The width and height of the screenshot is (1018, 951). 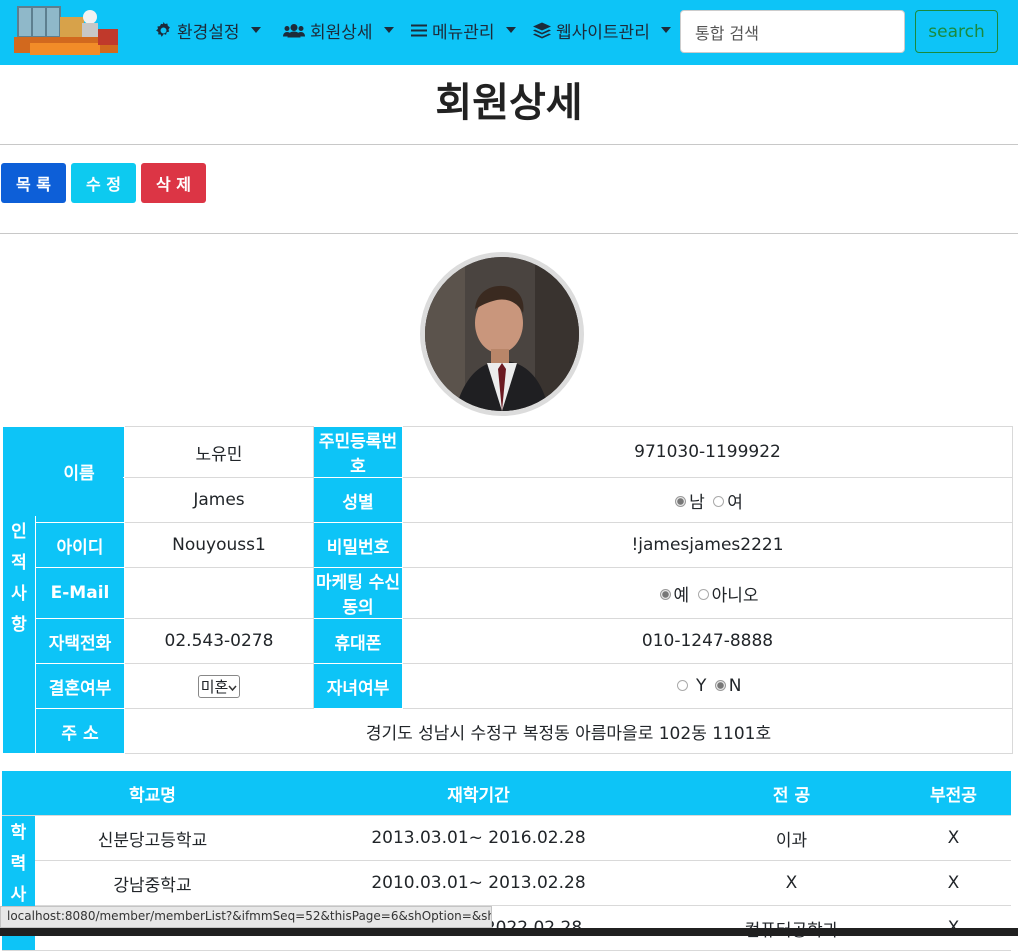 I want to click on school-period: 2013.03.01~ 2016.02.28, so click(x=478, y=838).